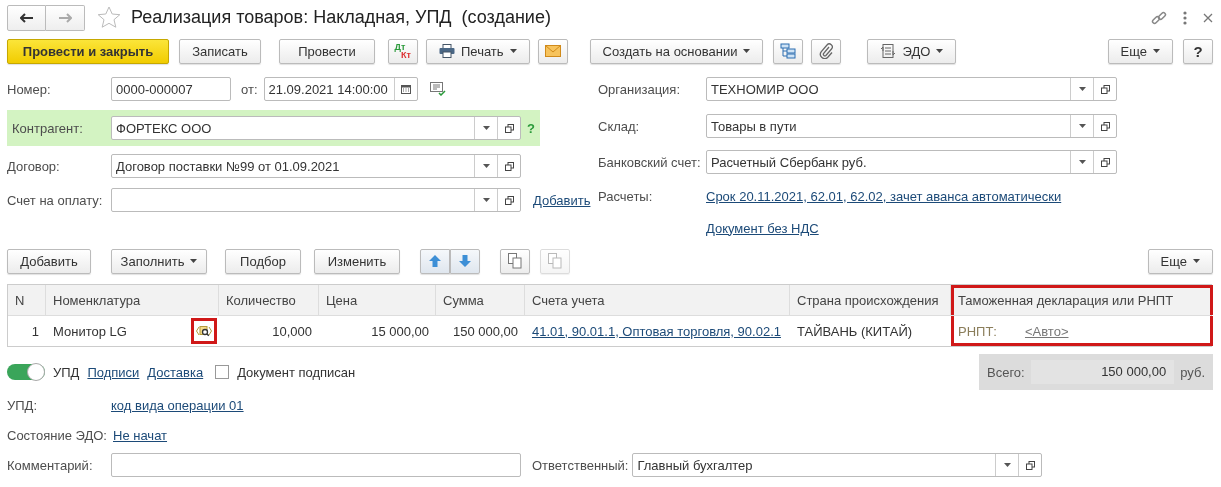 Image resolution: width=1221 pixels, height=487 pixels. What do you see at coordinates (1185, 17) in the screenshot?
I see `more-icon` at bounding box center [1185, 17].